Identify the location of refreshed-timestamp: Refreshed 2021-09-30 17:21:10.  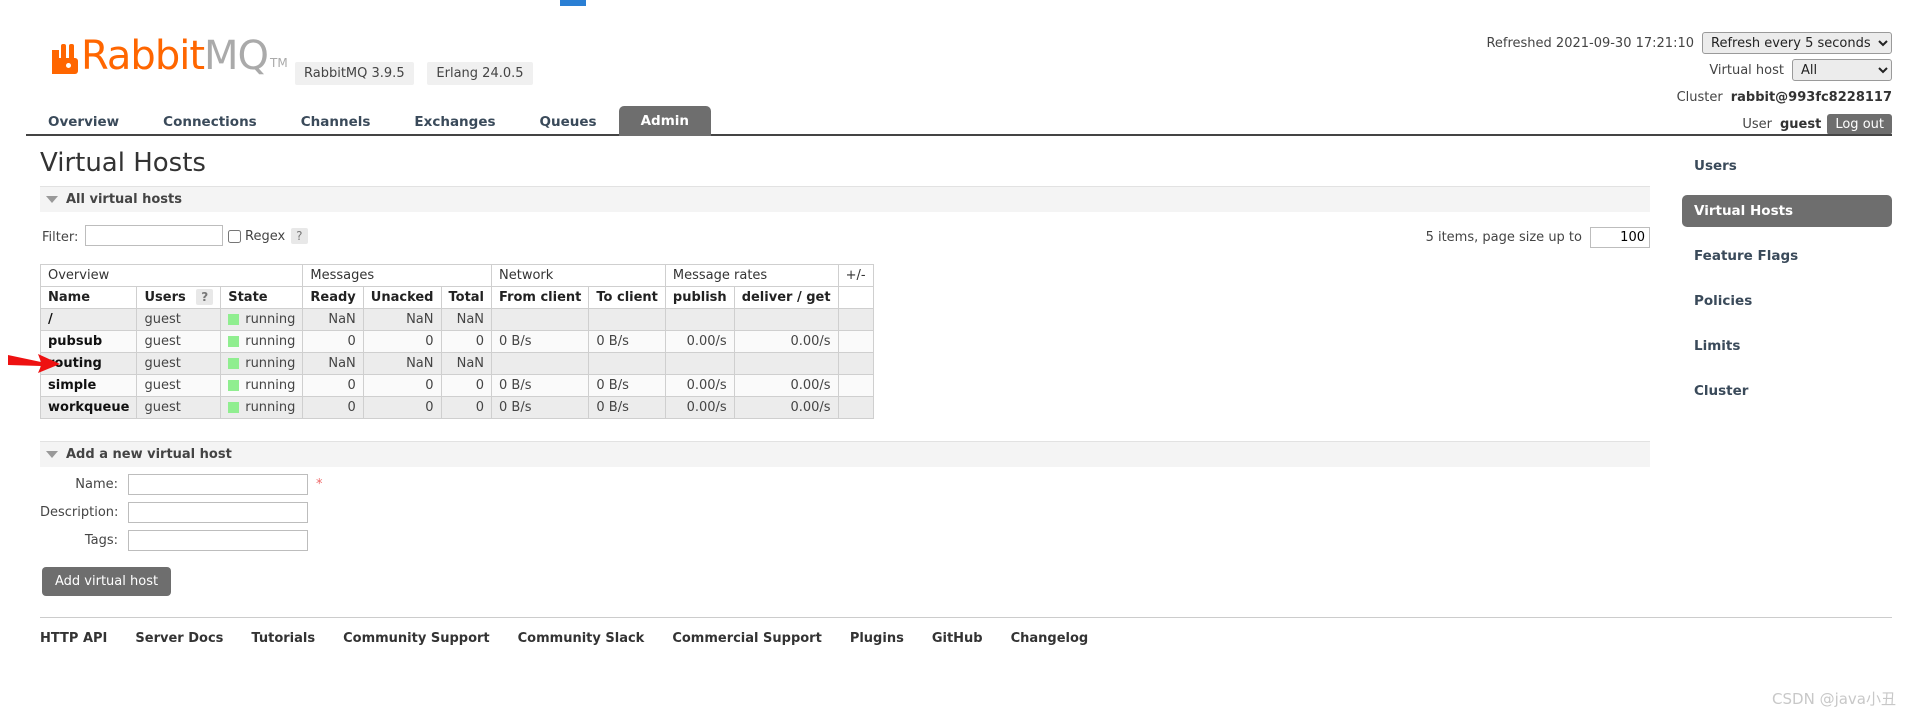
(1590, 43).